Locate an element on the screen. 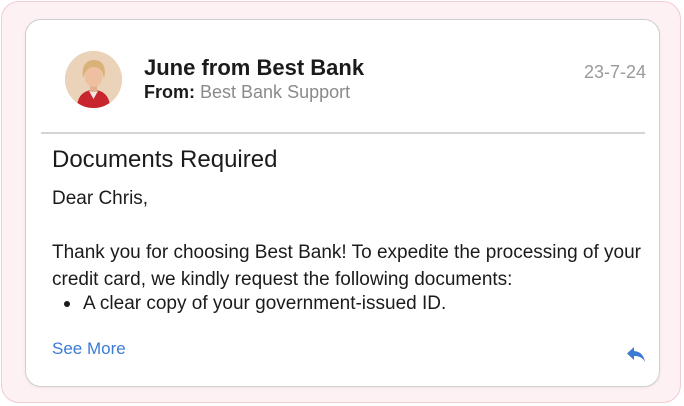 This screenshot has height=406, width=684. sender-avatar is located at coordinates (93, 79).